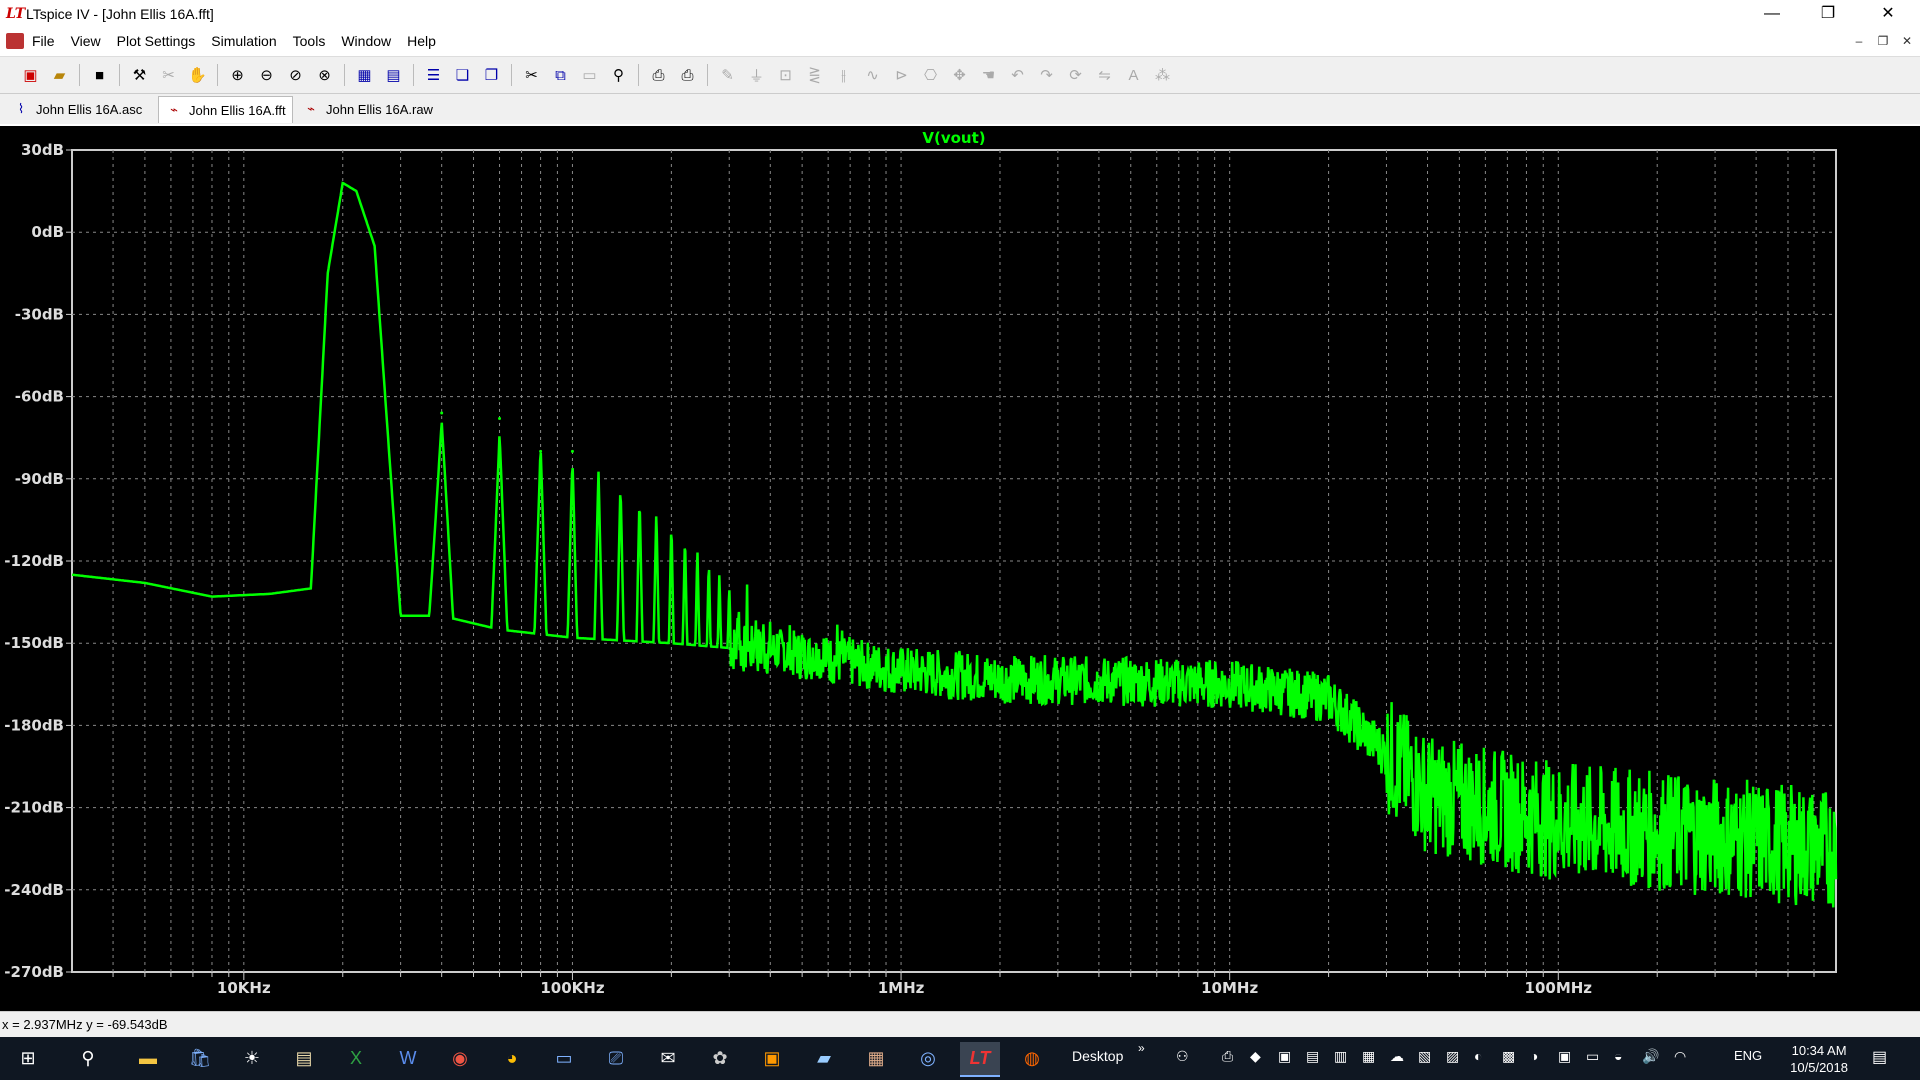  Describe the element at coordinates (356, 1058) in the screenshot. I see `excel-icon: X` at that location.